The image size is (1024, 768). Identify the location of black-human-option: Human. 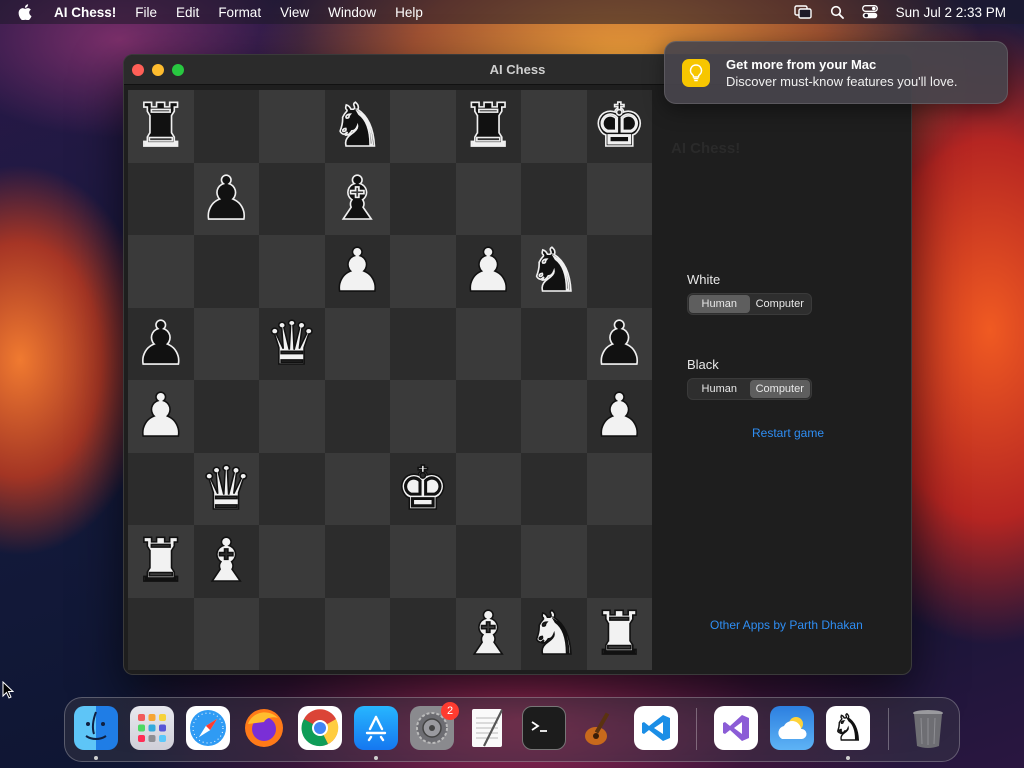
(719, 389).